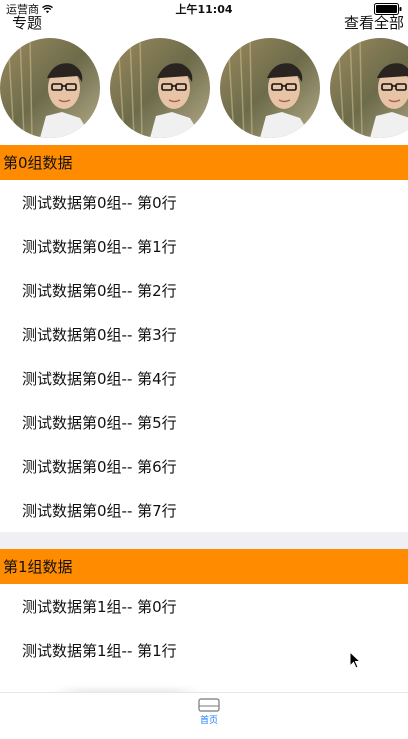  What do you see at coordinates (204, 566) in the screenshot?
I see `section-header: 第1组数据` at bounding box center [204, 566].